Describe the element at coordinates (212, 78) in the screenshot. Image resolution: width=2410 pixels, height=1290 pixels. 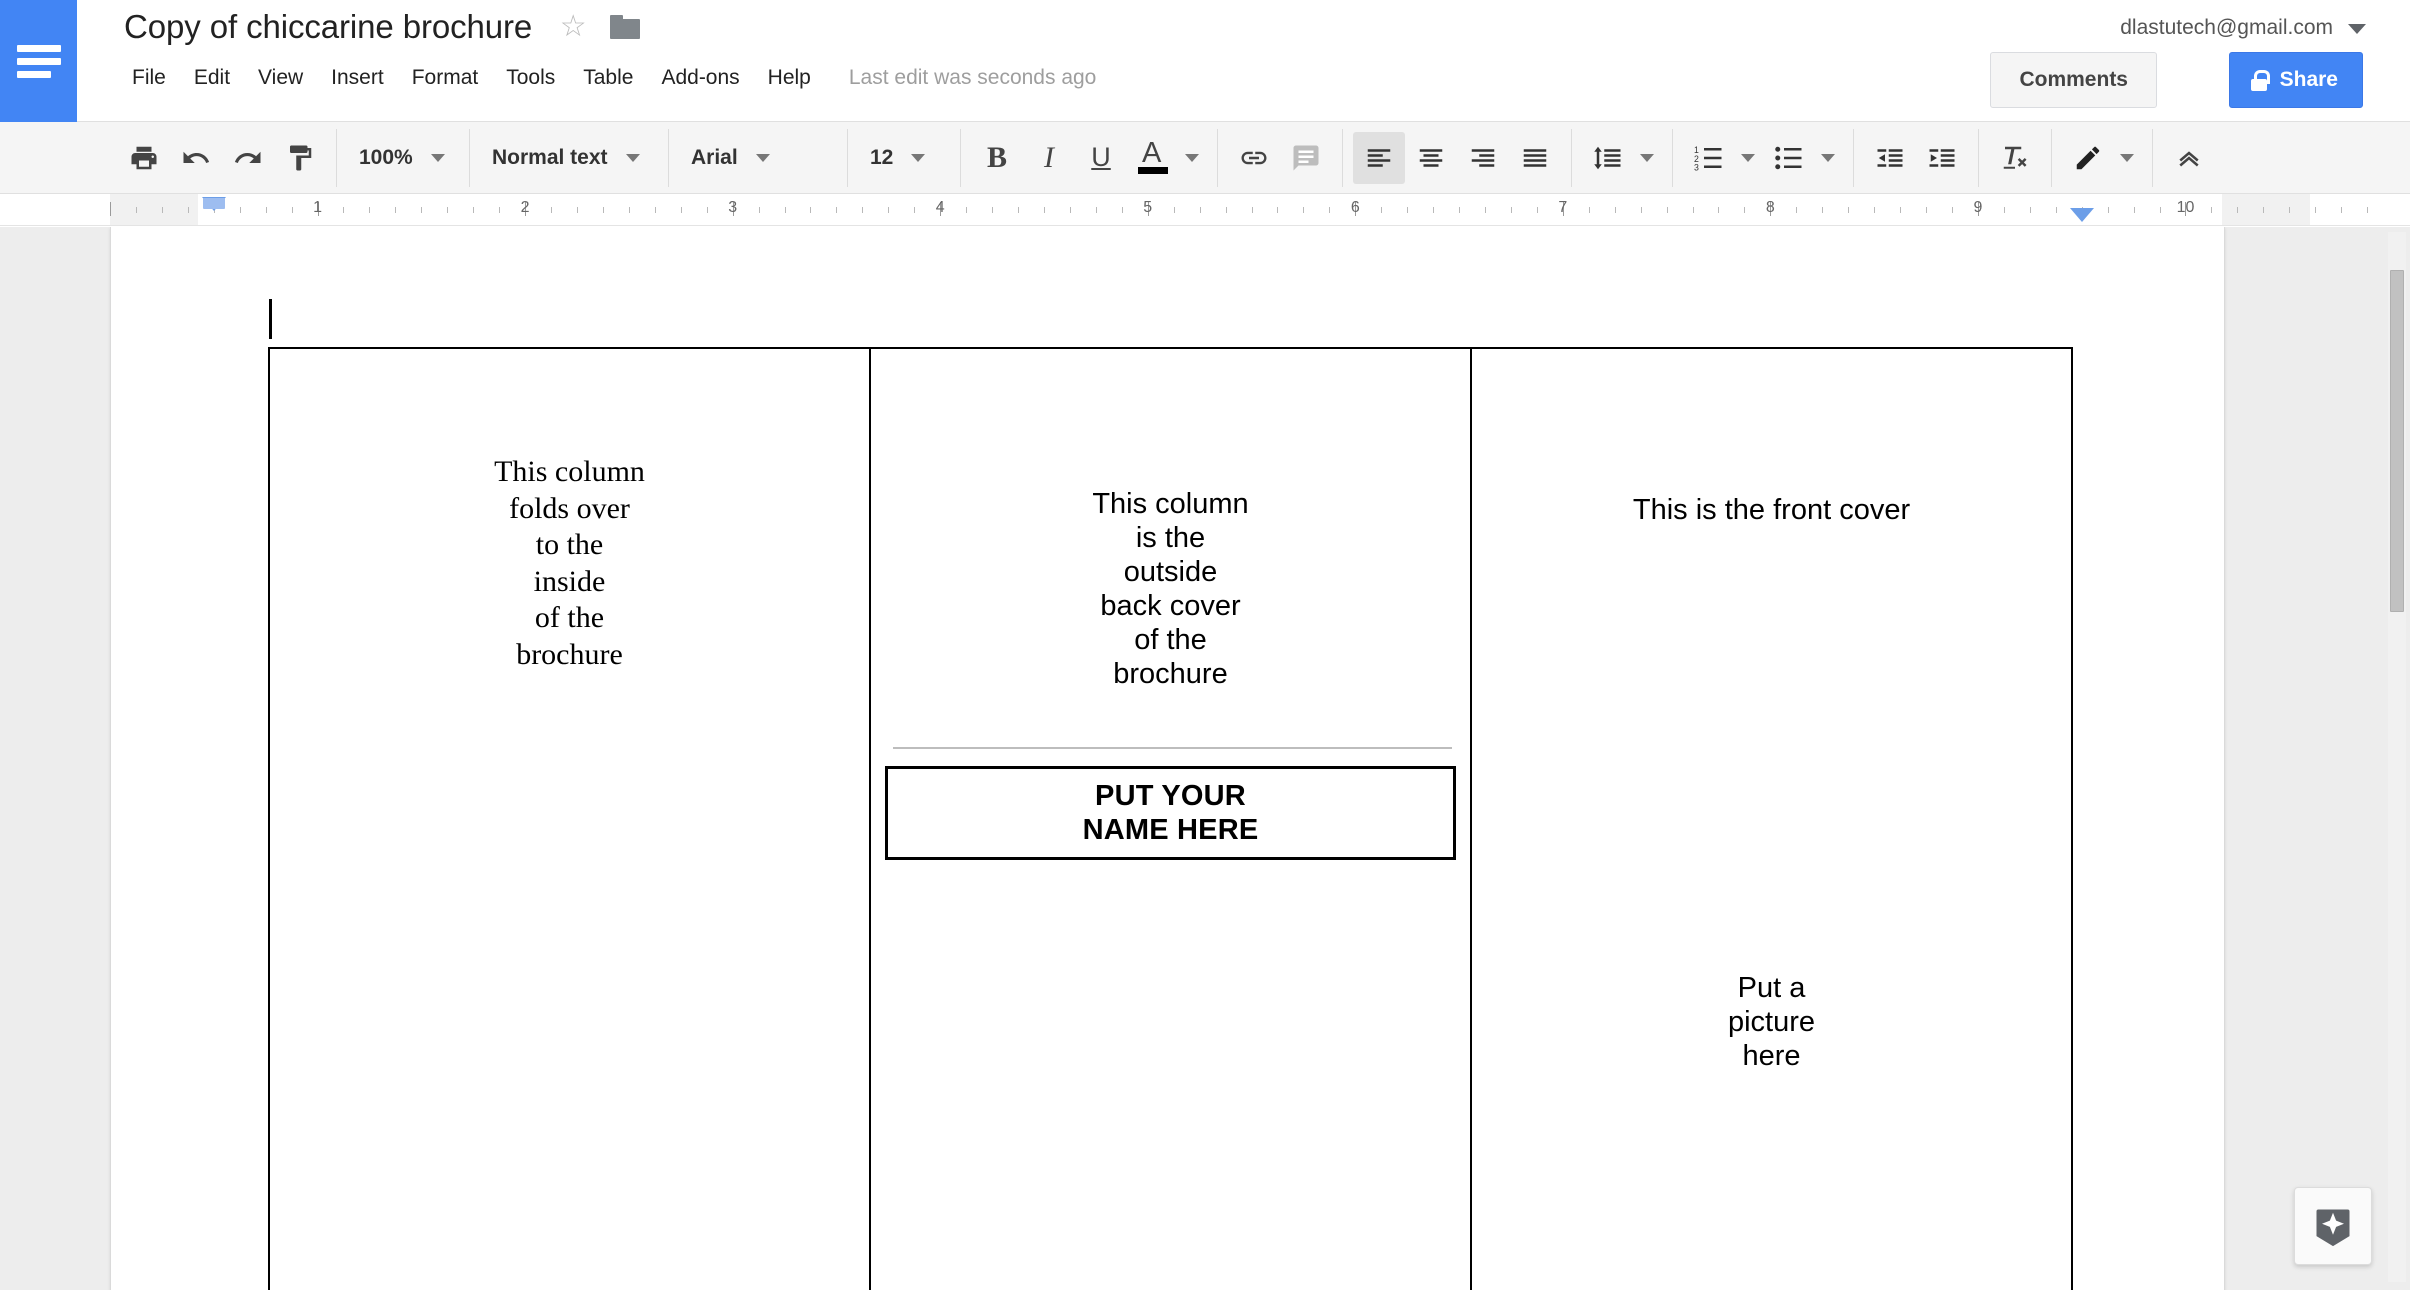
I see `menu-item-edit: Edit` at that location.